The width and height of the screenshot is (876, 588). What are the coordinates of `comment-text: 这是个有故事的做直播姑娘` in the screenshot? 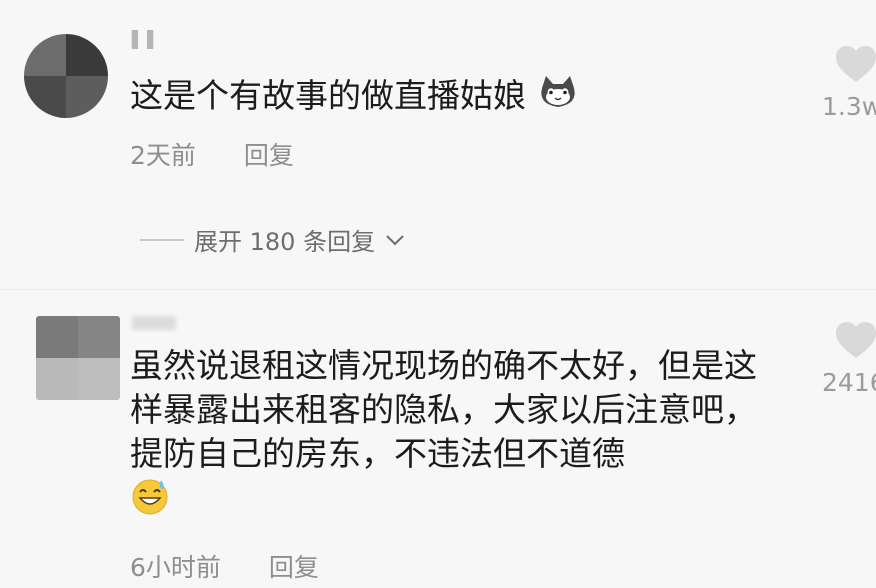 It's located at (440, 97).